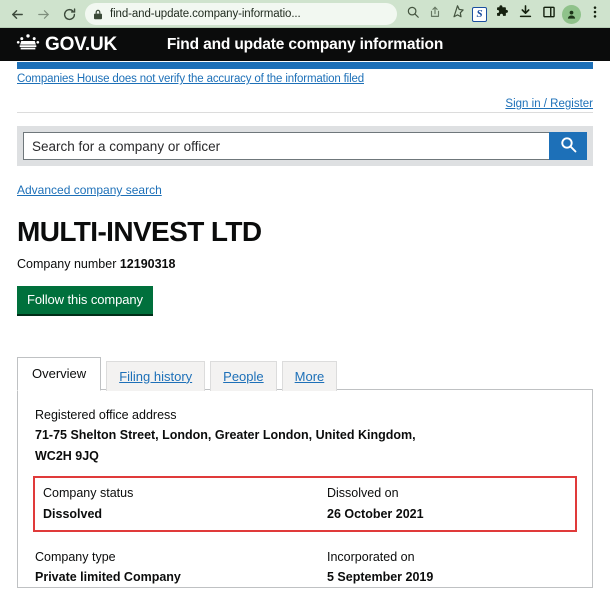 The width and height of the screenshot is (610, 614). I want to click on s-extension-icon: S, so click(479, 14).